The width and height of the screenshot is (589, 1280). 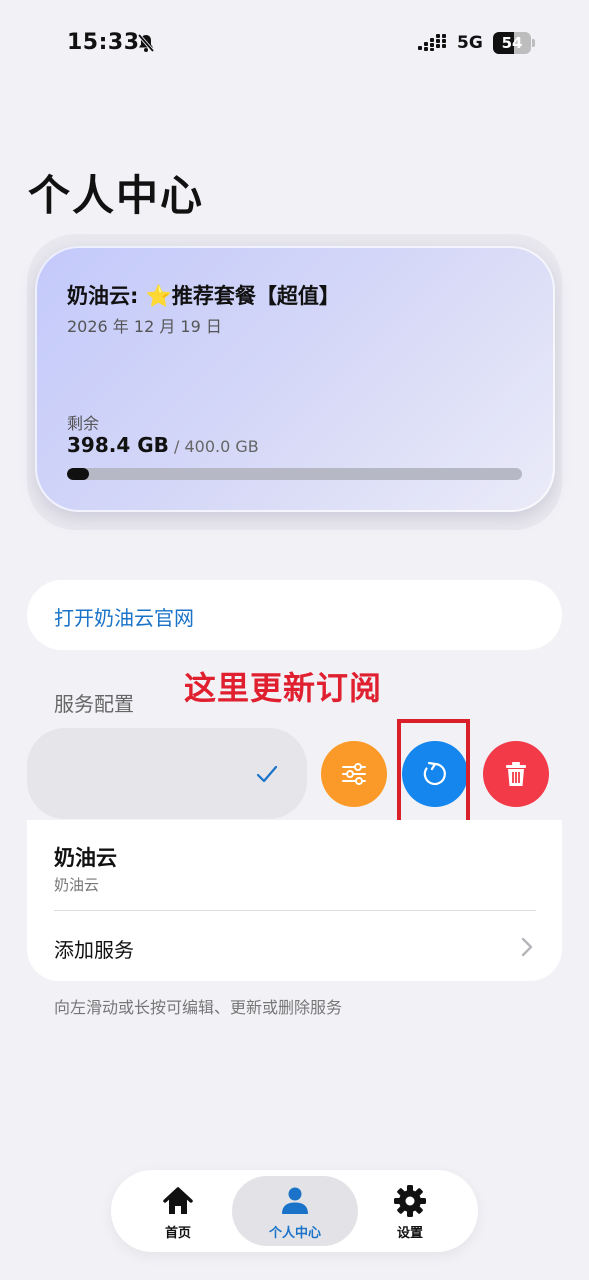 What do you see at coordinates (433, 772) in the screenshot?
I see `annotation-highlight-box` at bounding box center [433, 772].